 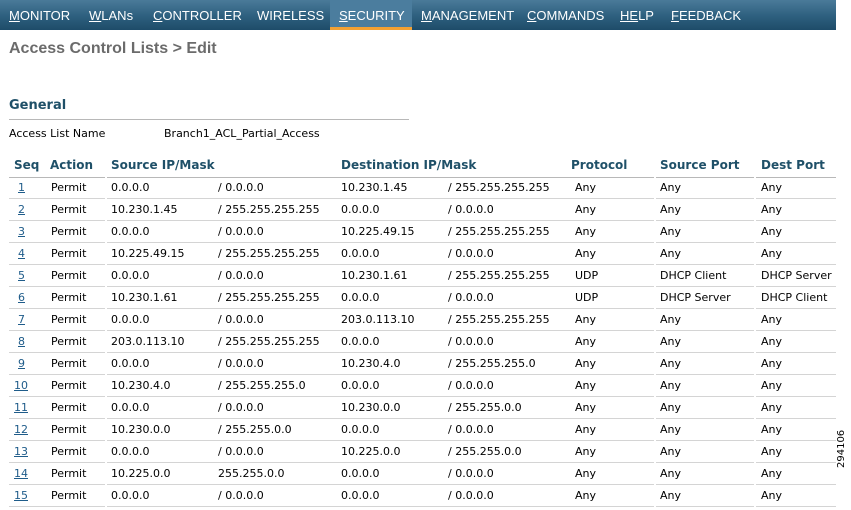 What do you see at coordinates (599, 165) in the screenshot?
I see `column-header-protocol: Protocol` at bounding box center [599, 165].